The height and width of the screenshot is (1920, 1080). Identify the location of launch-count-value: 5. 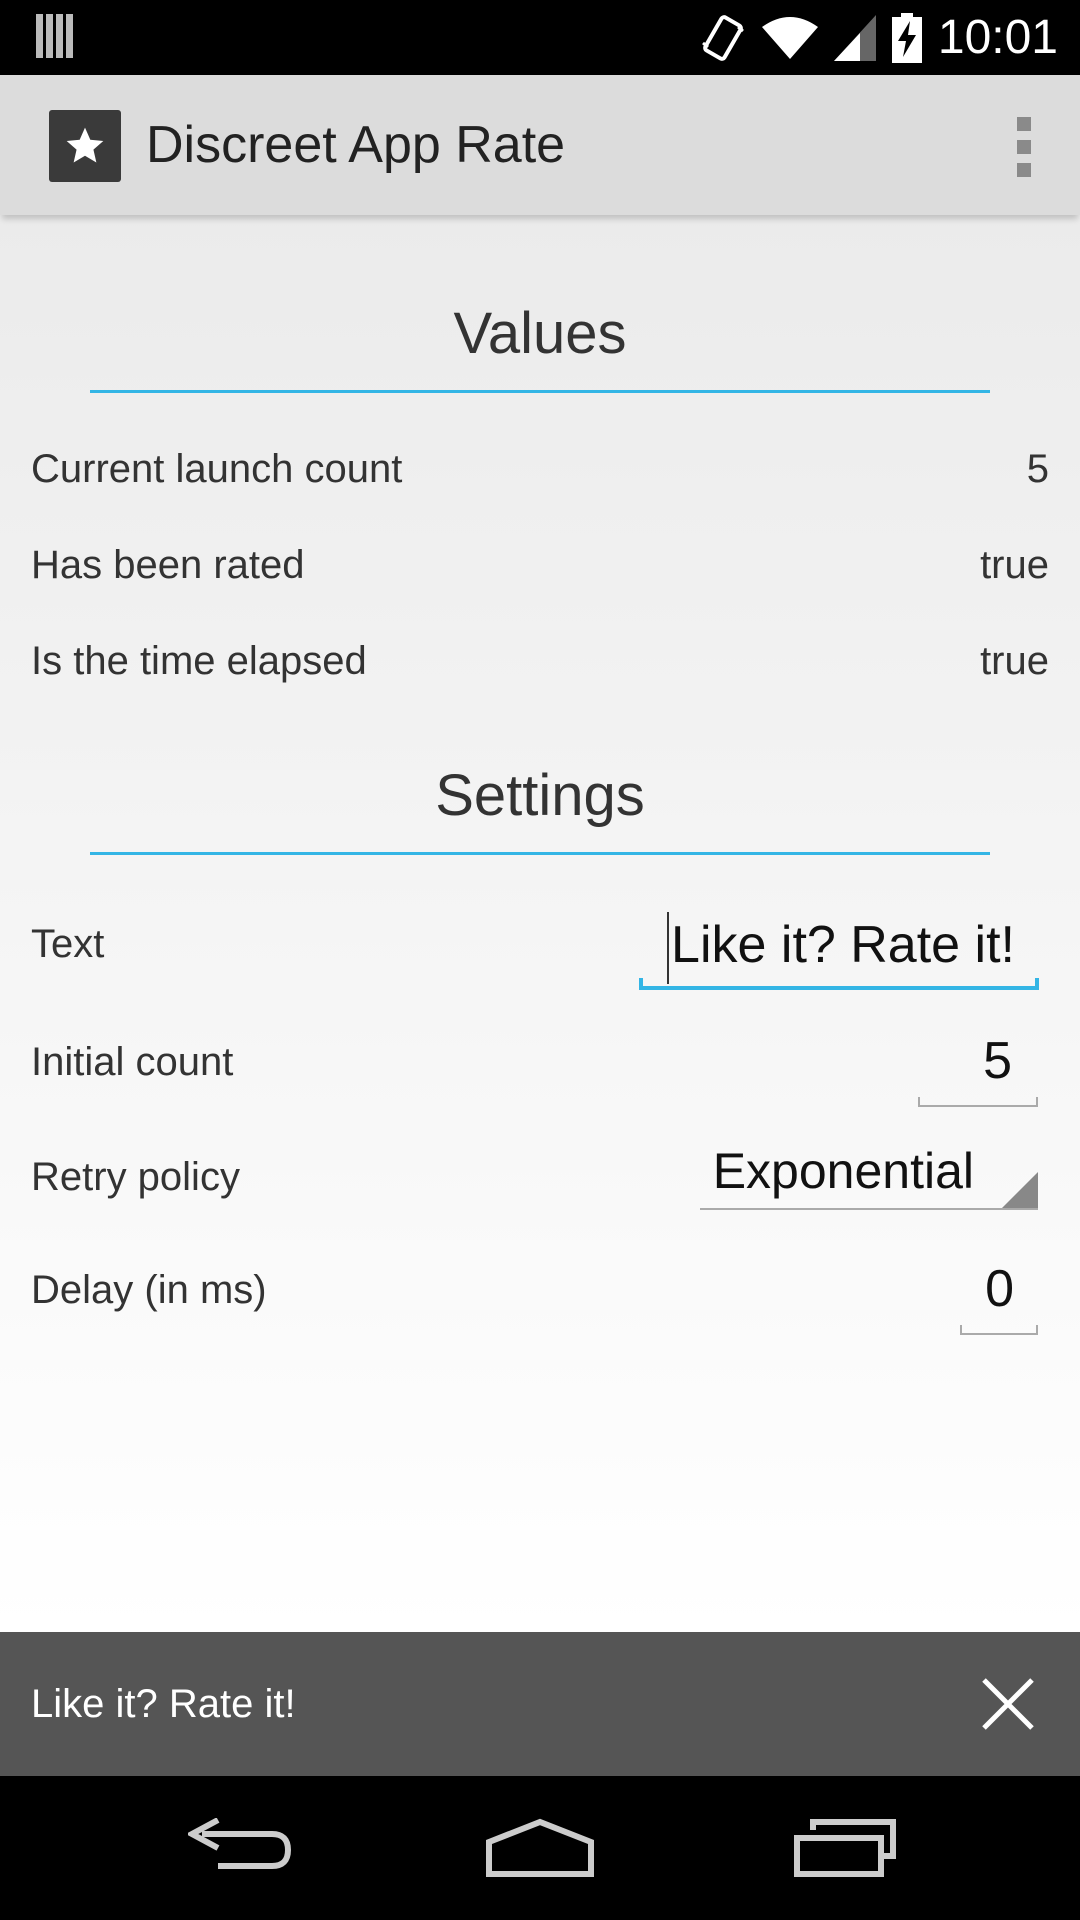
(1037, 469).